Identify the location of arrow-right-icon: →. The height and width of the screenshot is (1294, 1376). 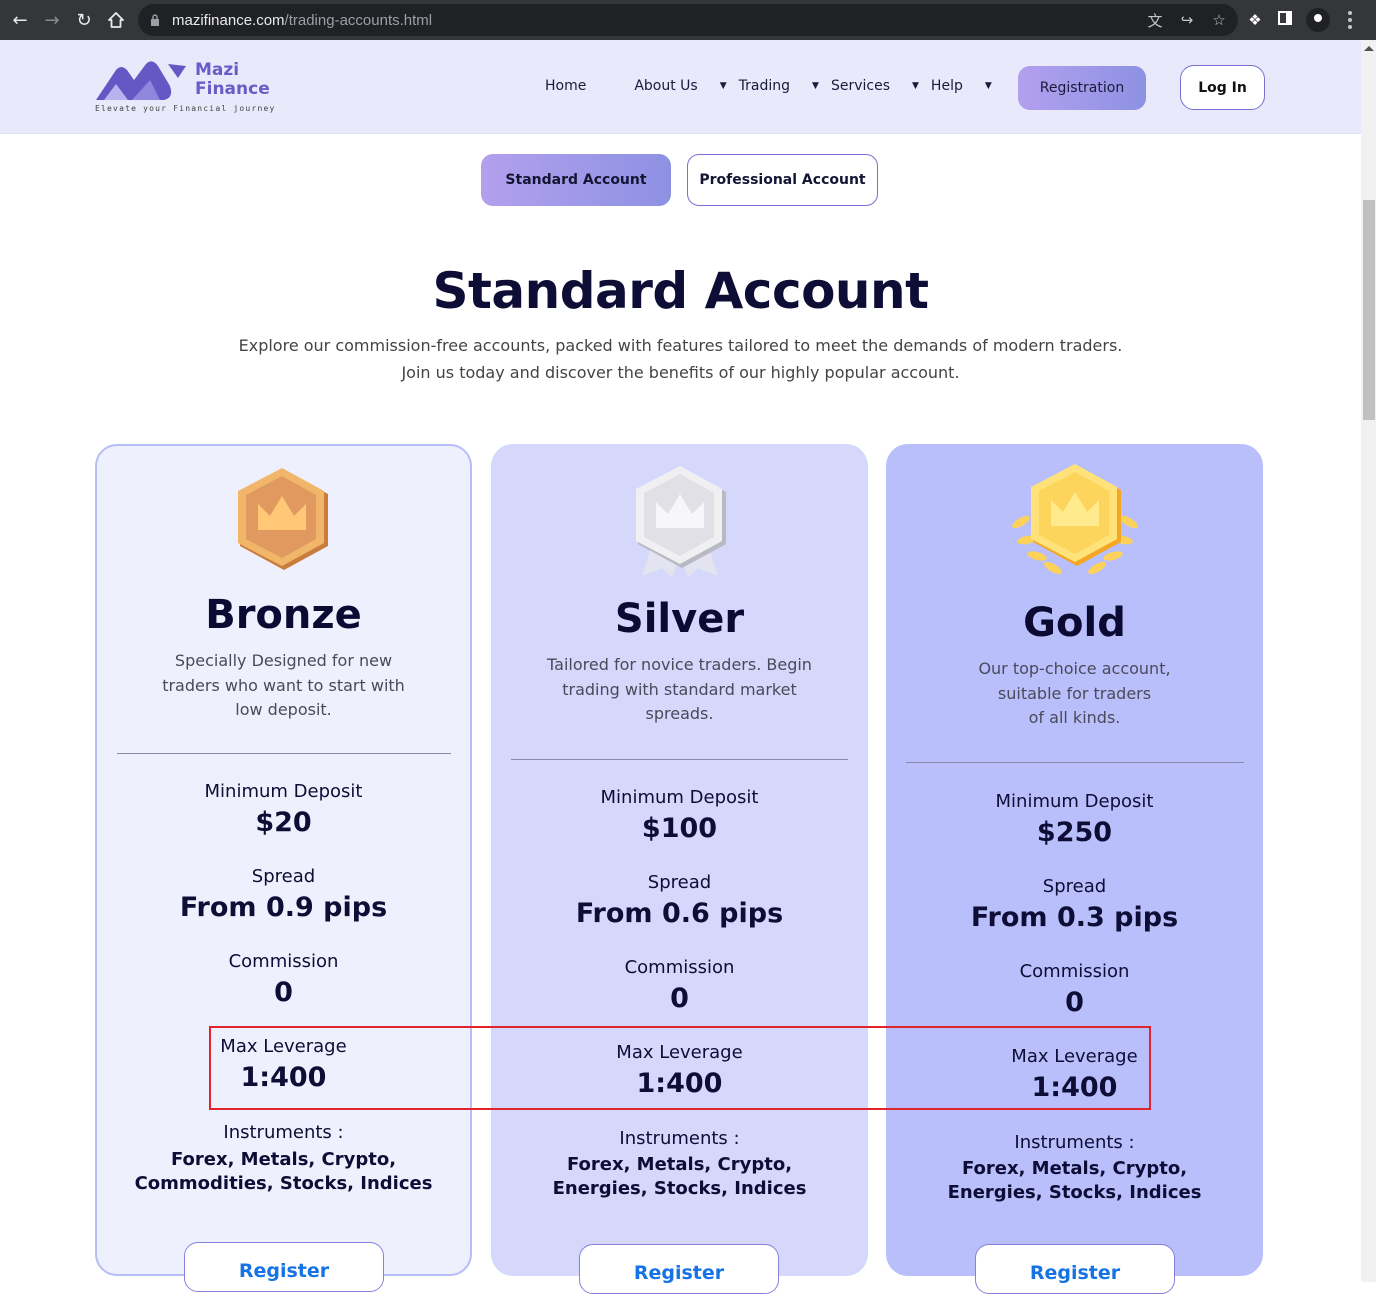
(52, 20).